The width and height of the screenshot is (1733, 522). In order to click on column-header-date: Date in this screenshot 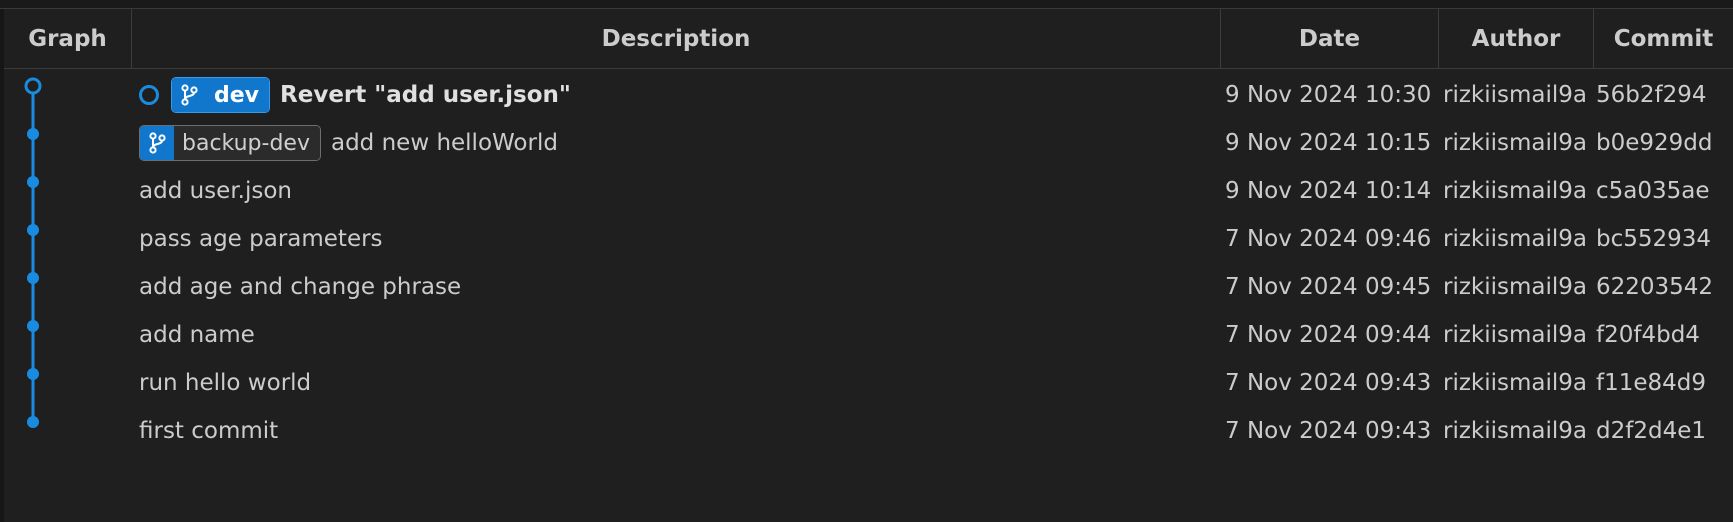, I will do `click(1329, 38)`.